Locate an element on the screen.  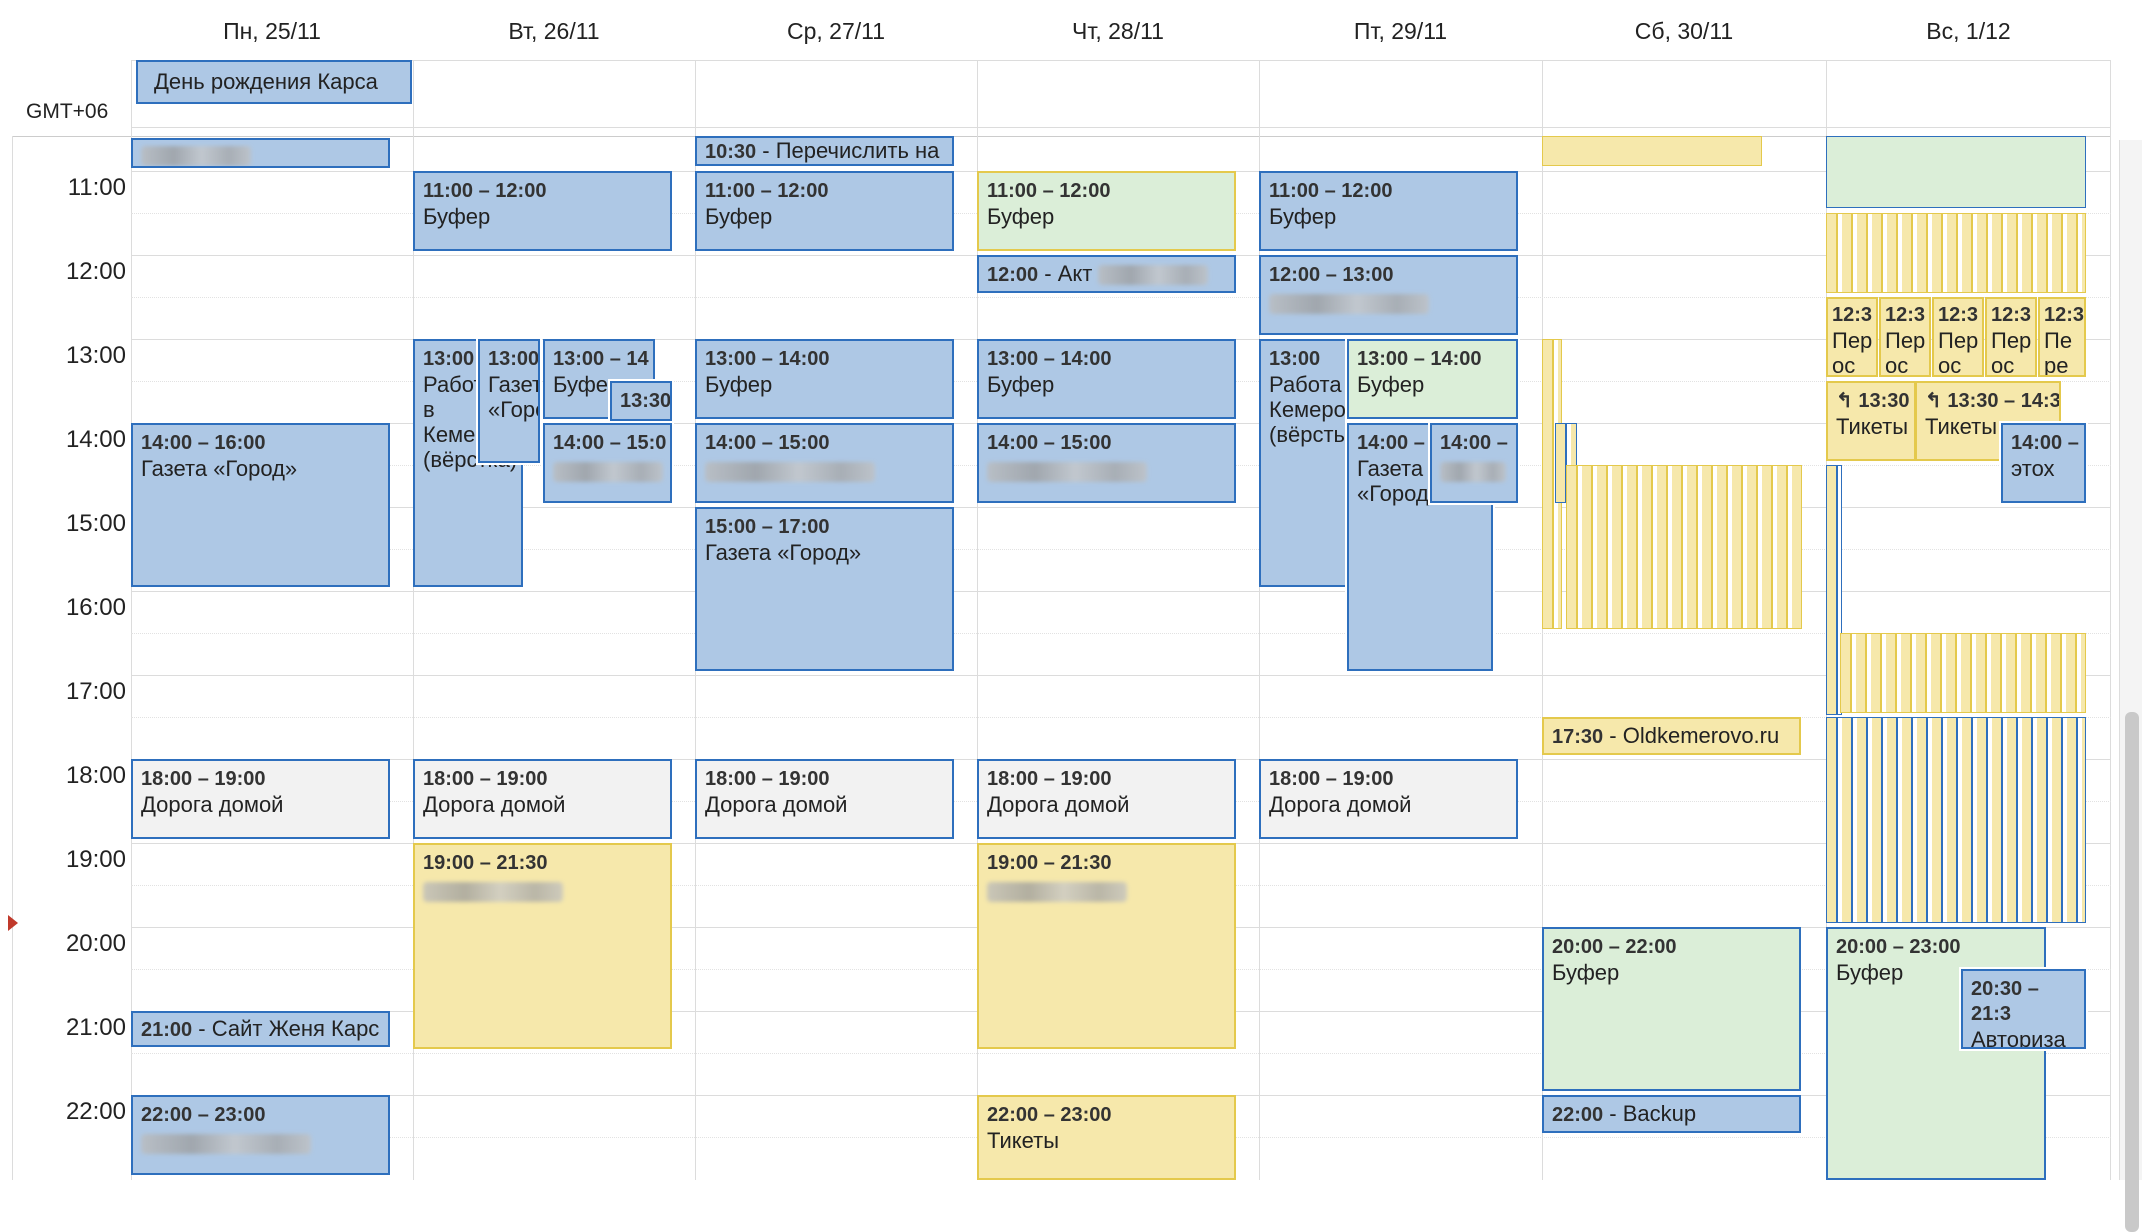
event-thu-tickets: 22:00 – 23:00 Тикеты is located at coordinates (1106, 1137).